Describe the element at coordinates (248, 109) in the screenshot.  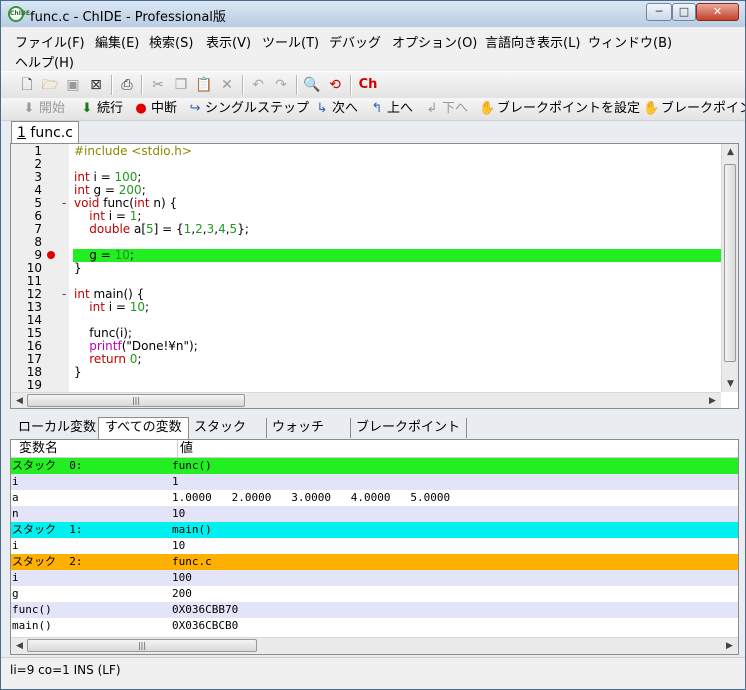
I see `single-step-button: ↪ シングルステップ` at that location.